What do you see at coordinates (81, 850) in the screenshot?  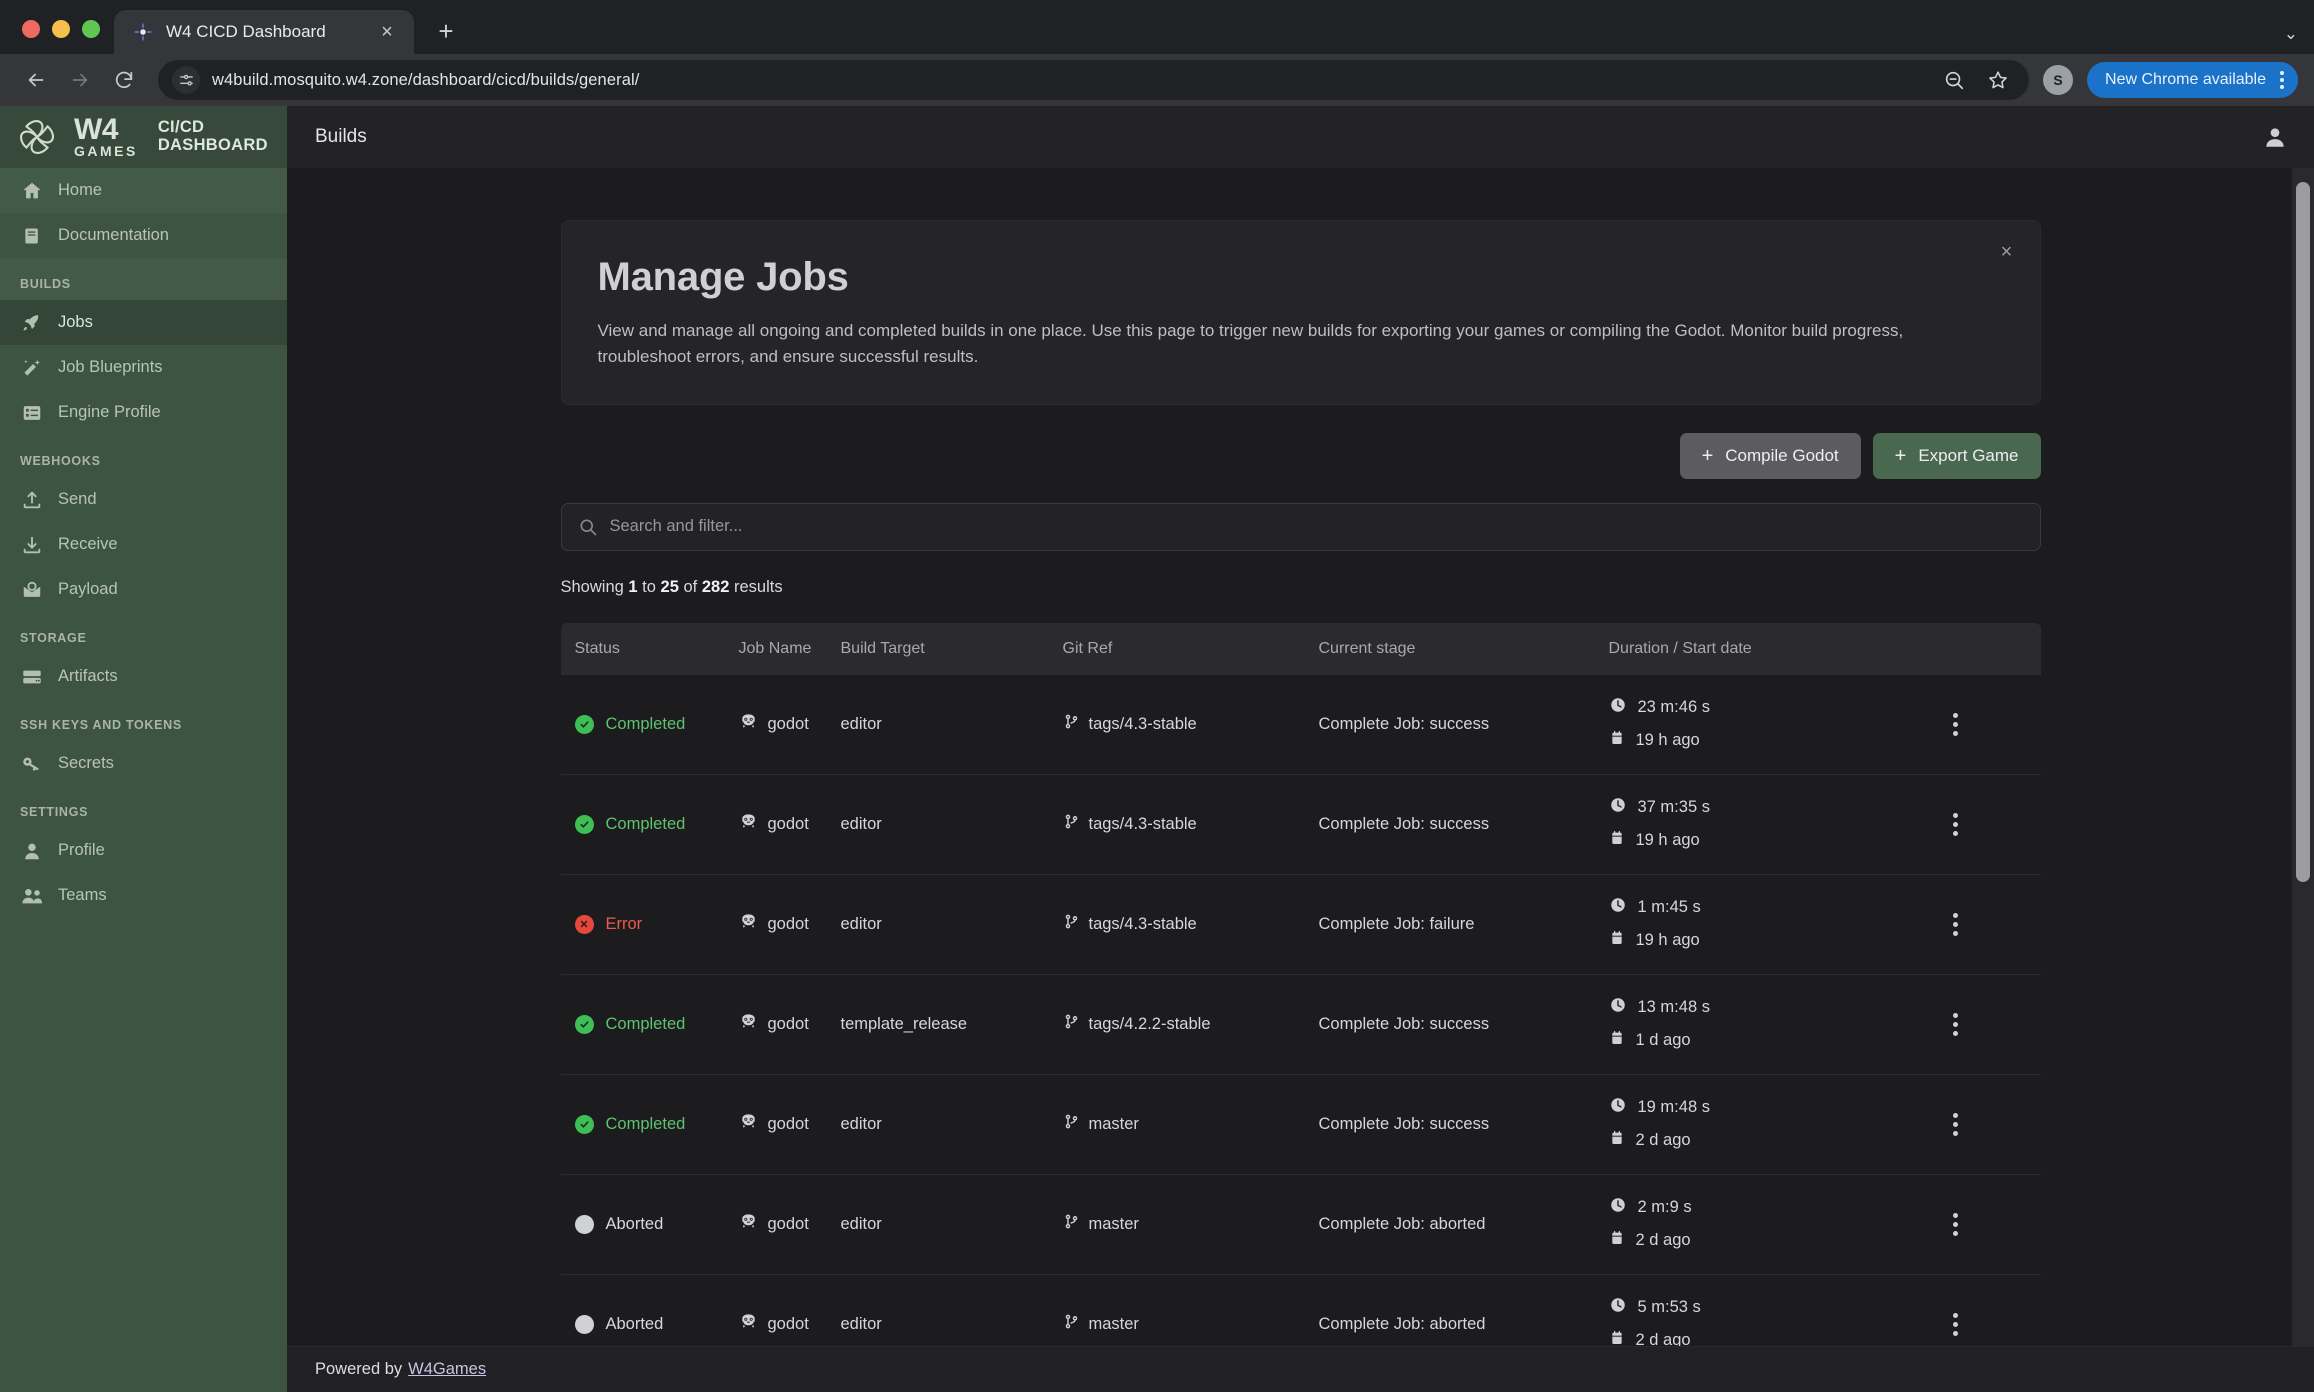 I see `sidebar-item-label: Profile` at bounding box center [81, 850].